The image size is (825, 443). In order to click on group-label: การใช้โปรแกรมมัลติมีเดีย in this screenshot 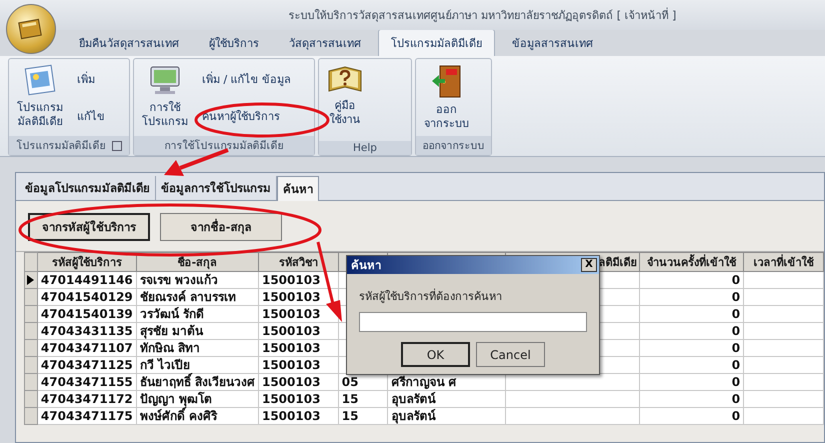, I will do `click(224, 146)`.